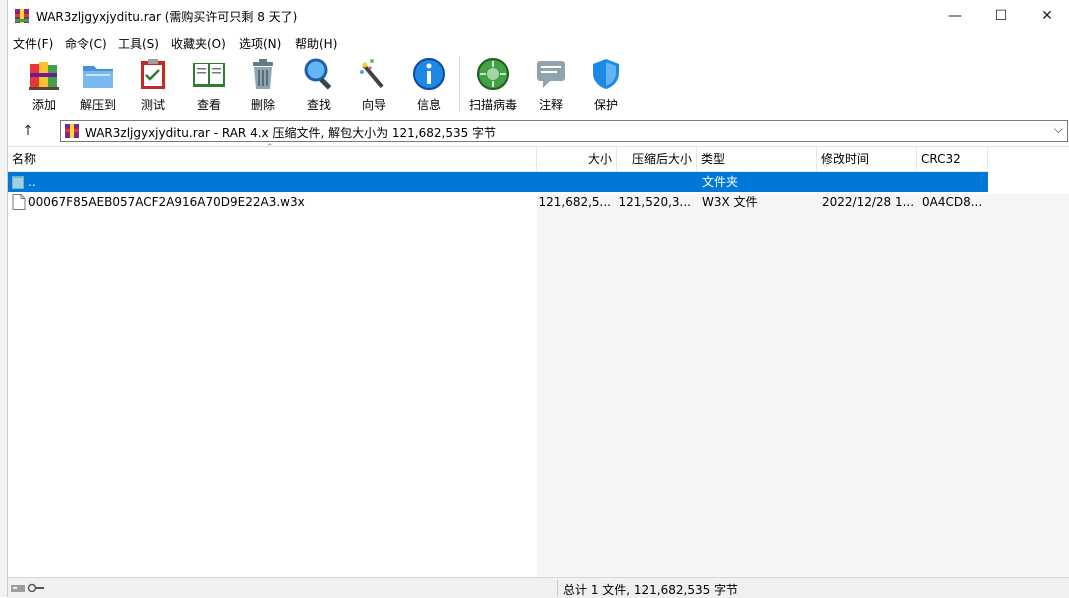  Describe the element at coordinates (72, 131) in the screenshot. I see `rar-archive-icon` at that location.